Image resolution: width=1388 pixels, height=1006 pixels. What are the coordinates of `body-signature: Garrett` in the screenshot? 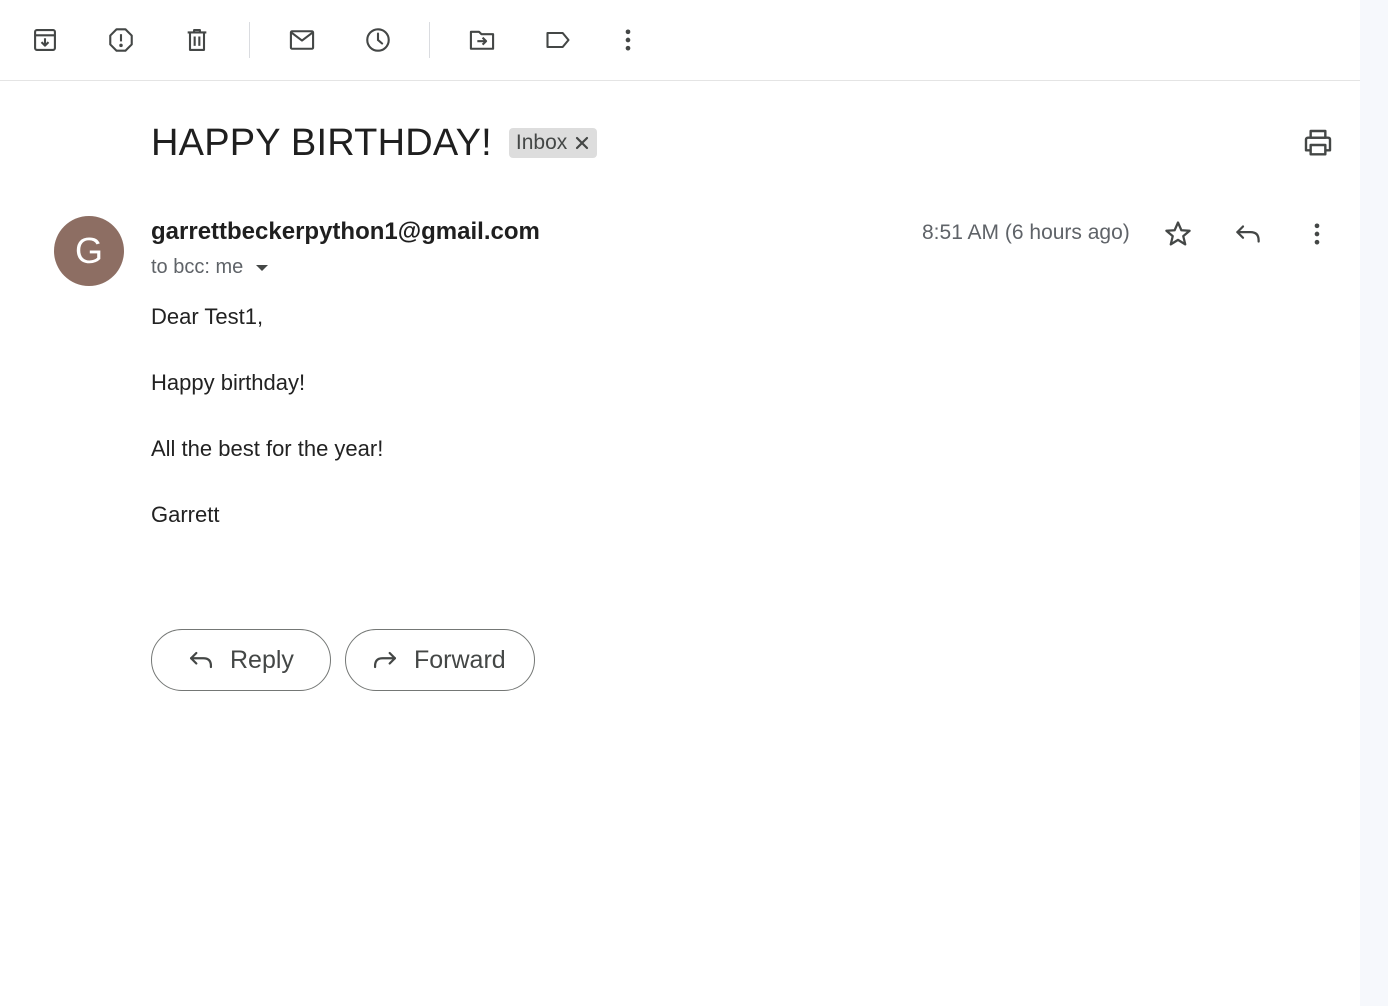 It's located at (185, 514).